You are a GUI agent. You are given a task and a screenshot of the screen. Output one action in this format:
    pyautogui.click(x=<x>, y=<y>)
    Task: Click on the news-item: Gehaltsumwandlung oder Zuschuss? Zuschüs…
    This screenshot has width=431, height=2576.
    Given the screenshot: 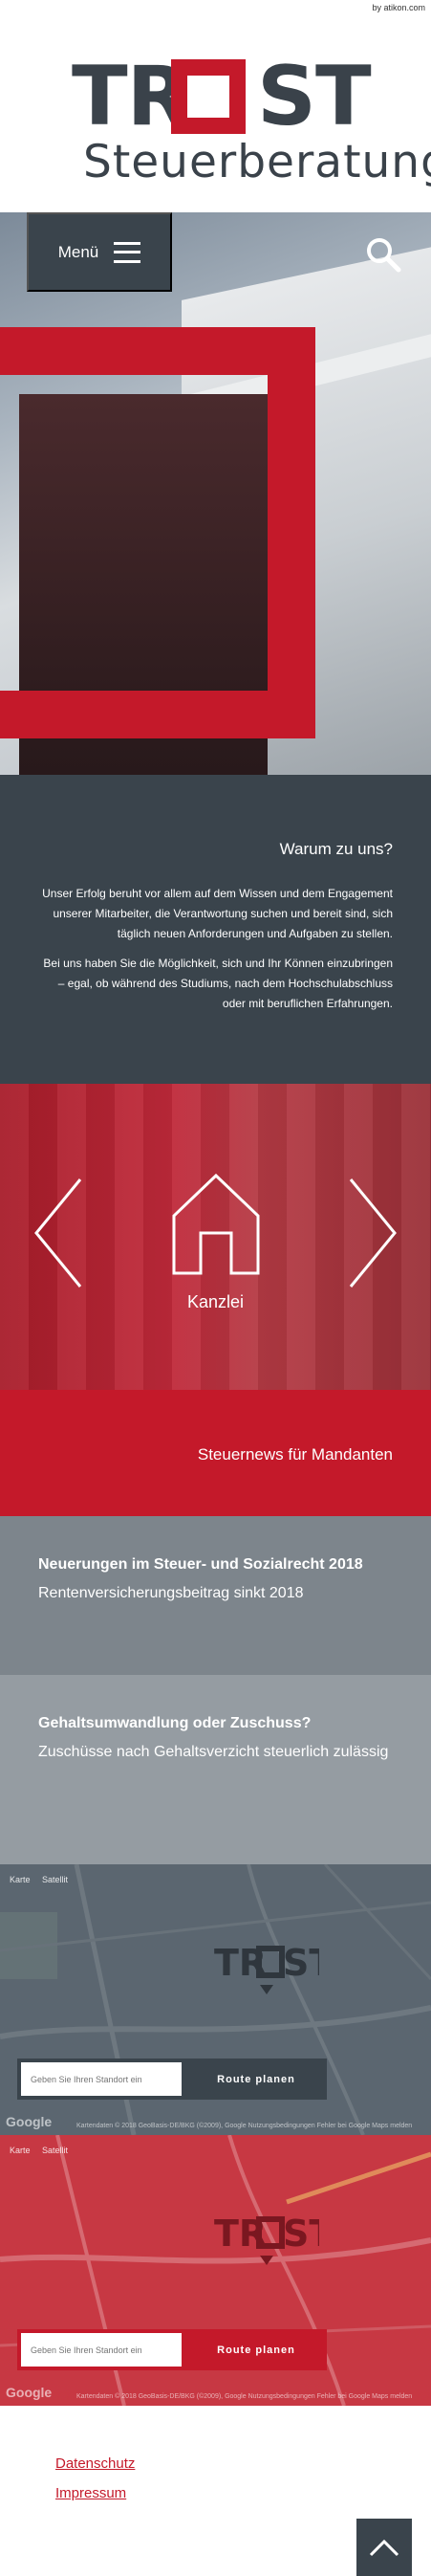 What is the action you would take?
    pyautogui.click(x=215, y=1770)
    